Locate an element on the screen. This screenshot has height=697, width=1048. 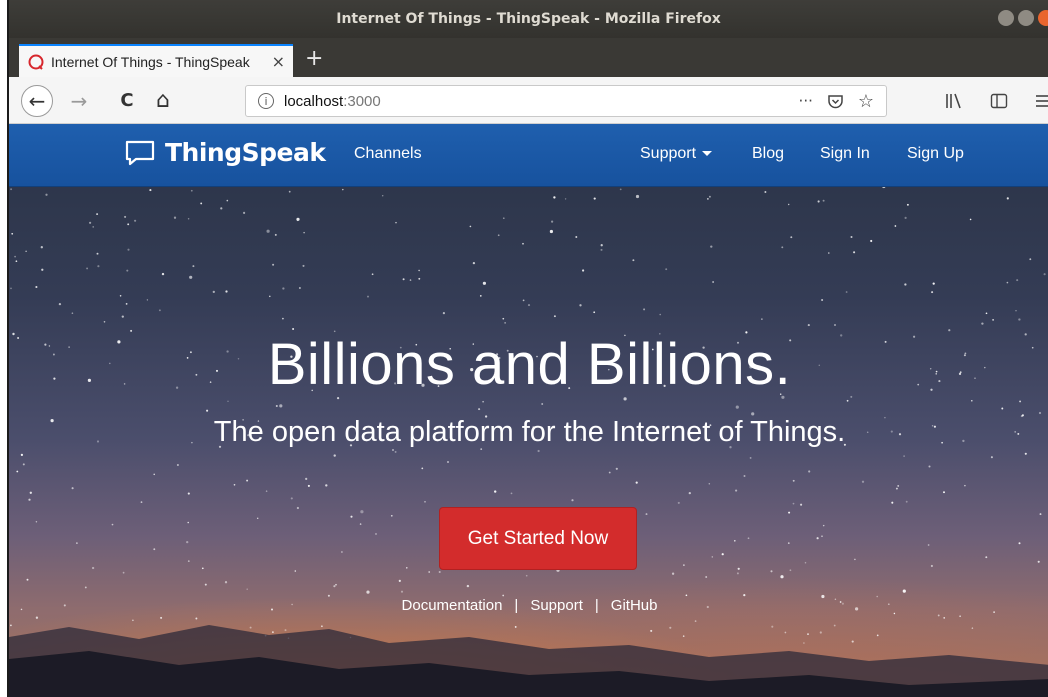
close-window-button is located at coordinates (1043, 18).